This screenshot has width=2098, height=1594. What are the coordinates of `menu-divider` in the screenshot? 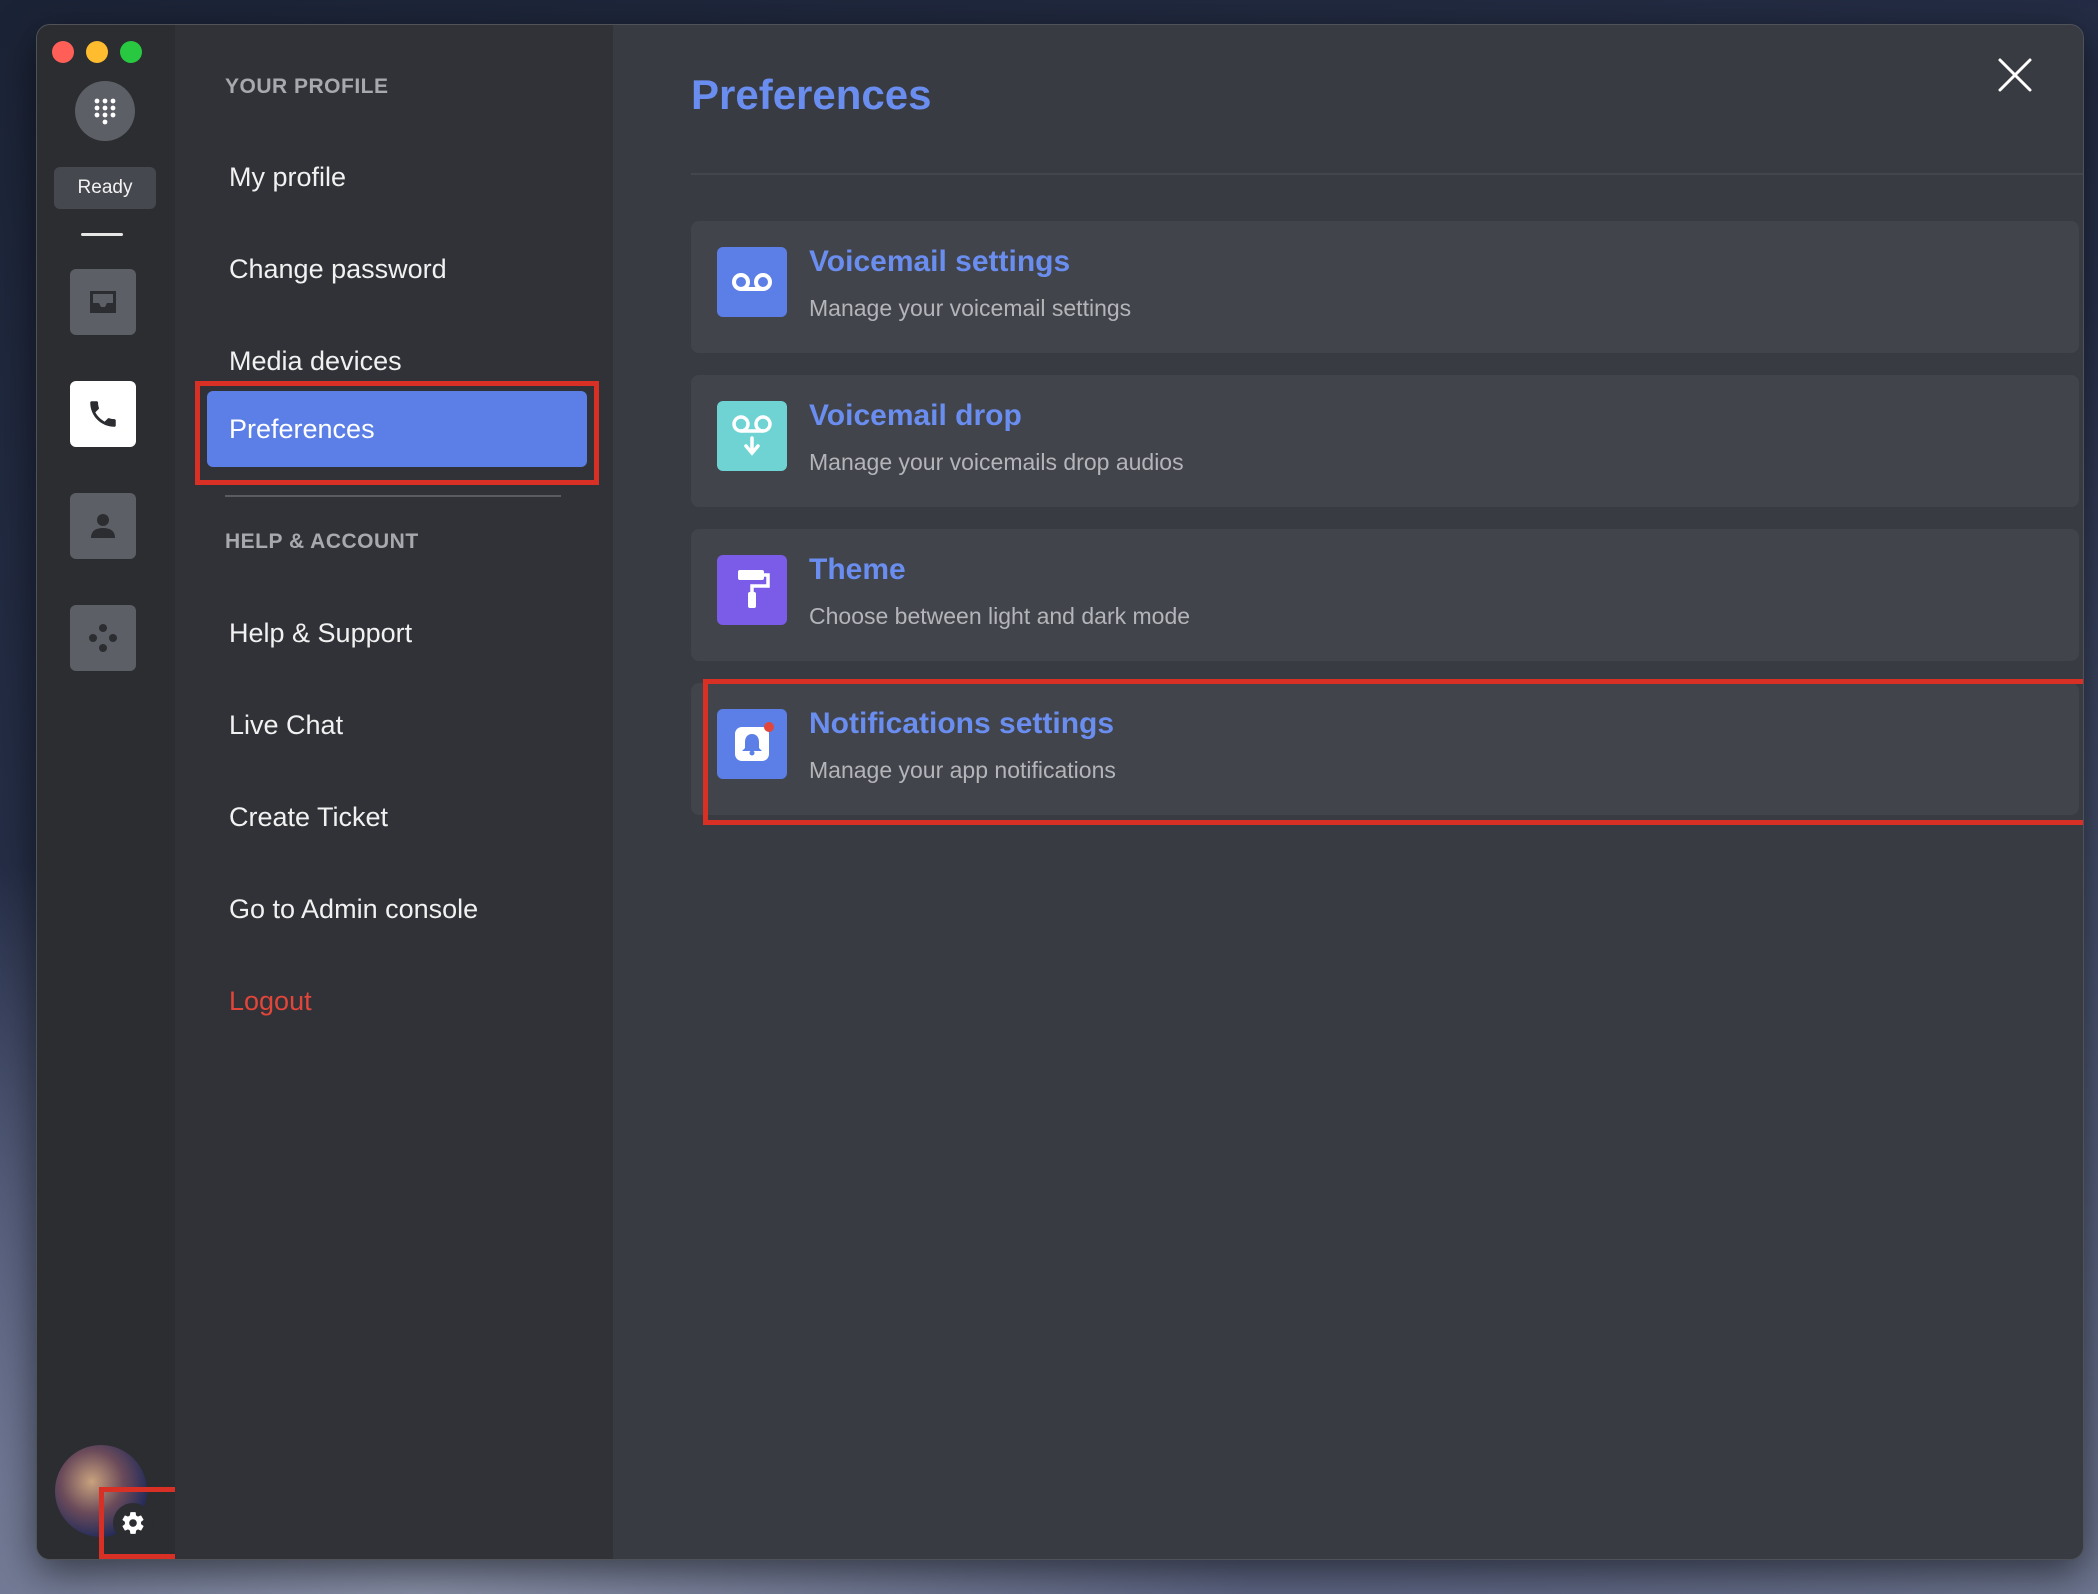 It's located at (393, 496).